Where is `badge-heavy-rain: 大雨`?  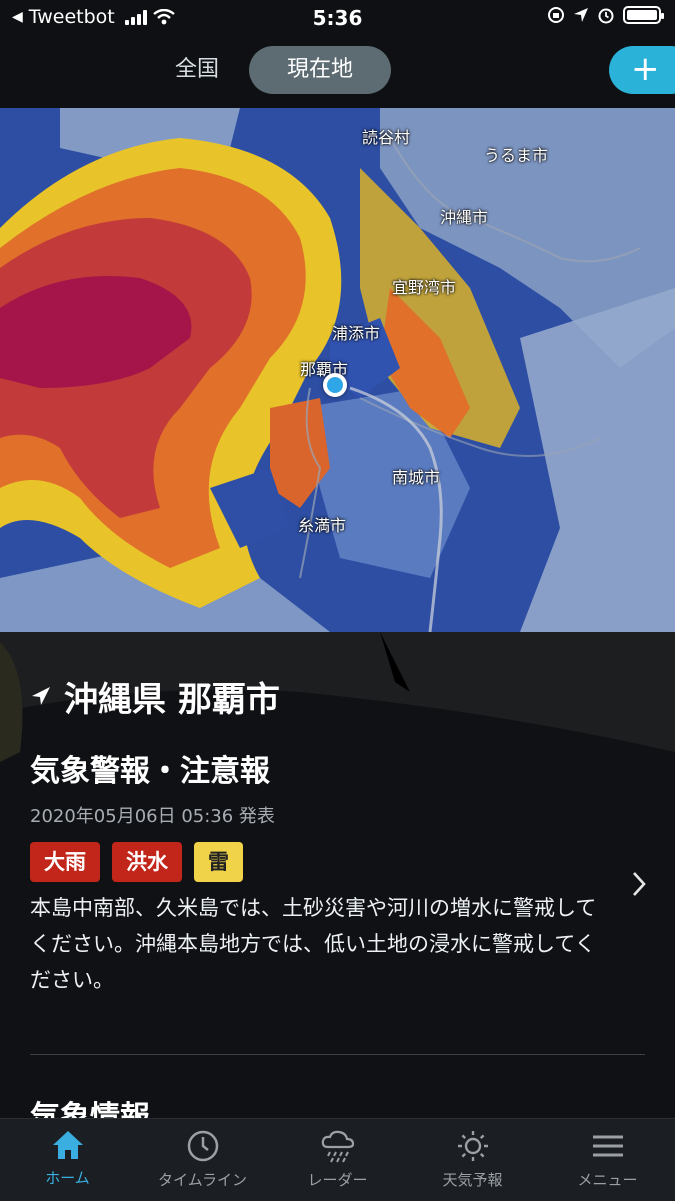 badge-heavy-rain: 大雨 is located at coordinates (65, 862).